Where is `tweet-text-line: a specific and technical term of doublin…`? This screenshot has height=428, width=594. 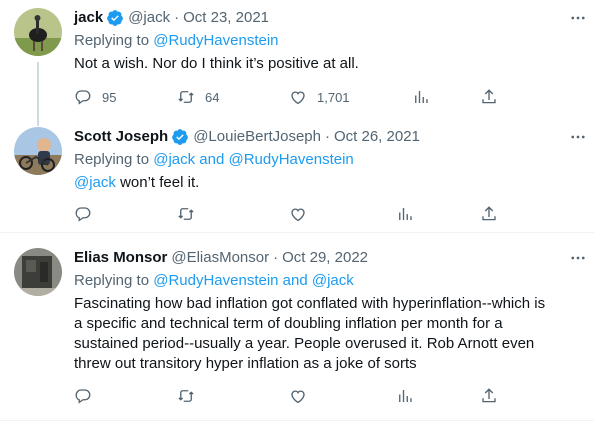
tweet-text-line: a specific and technical term of doublin… is located at coordinates (288, 323).